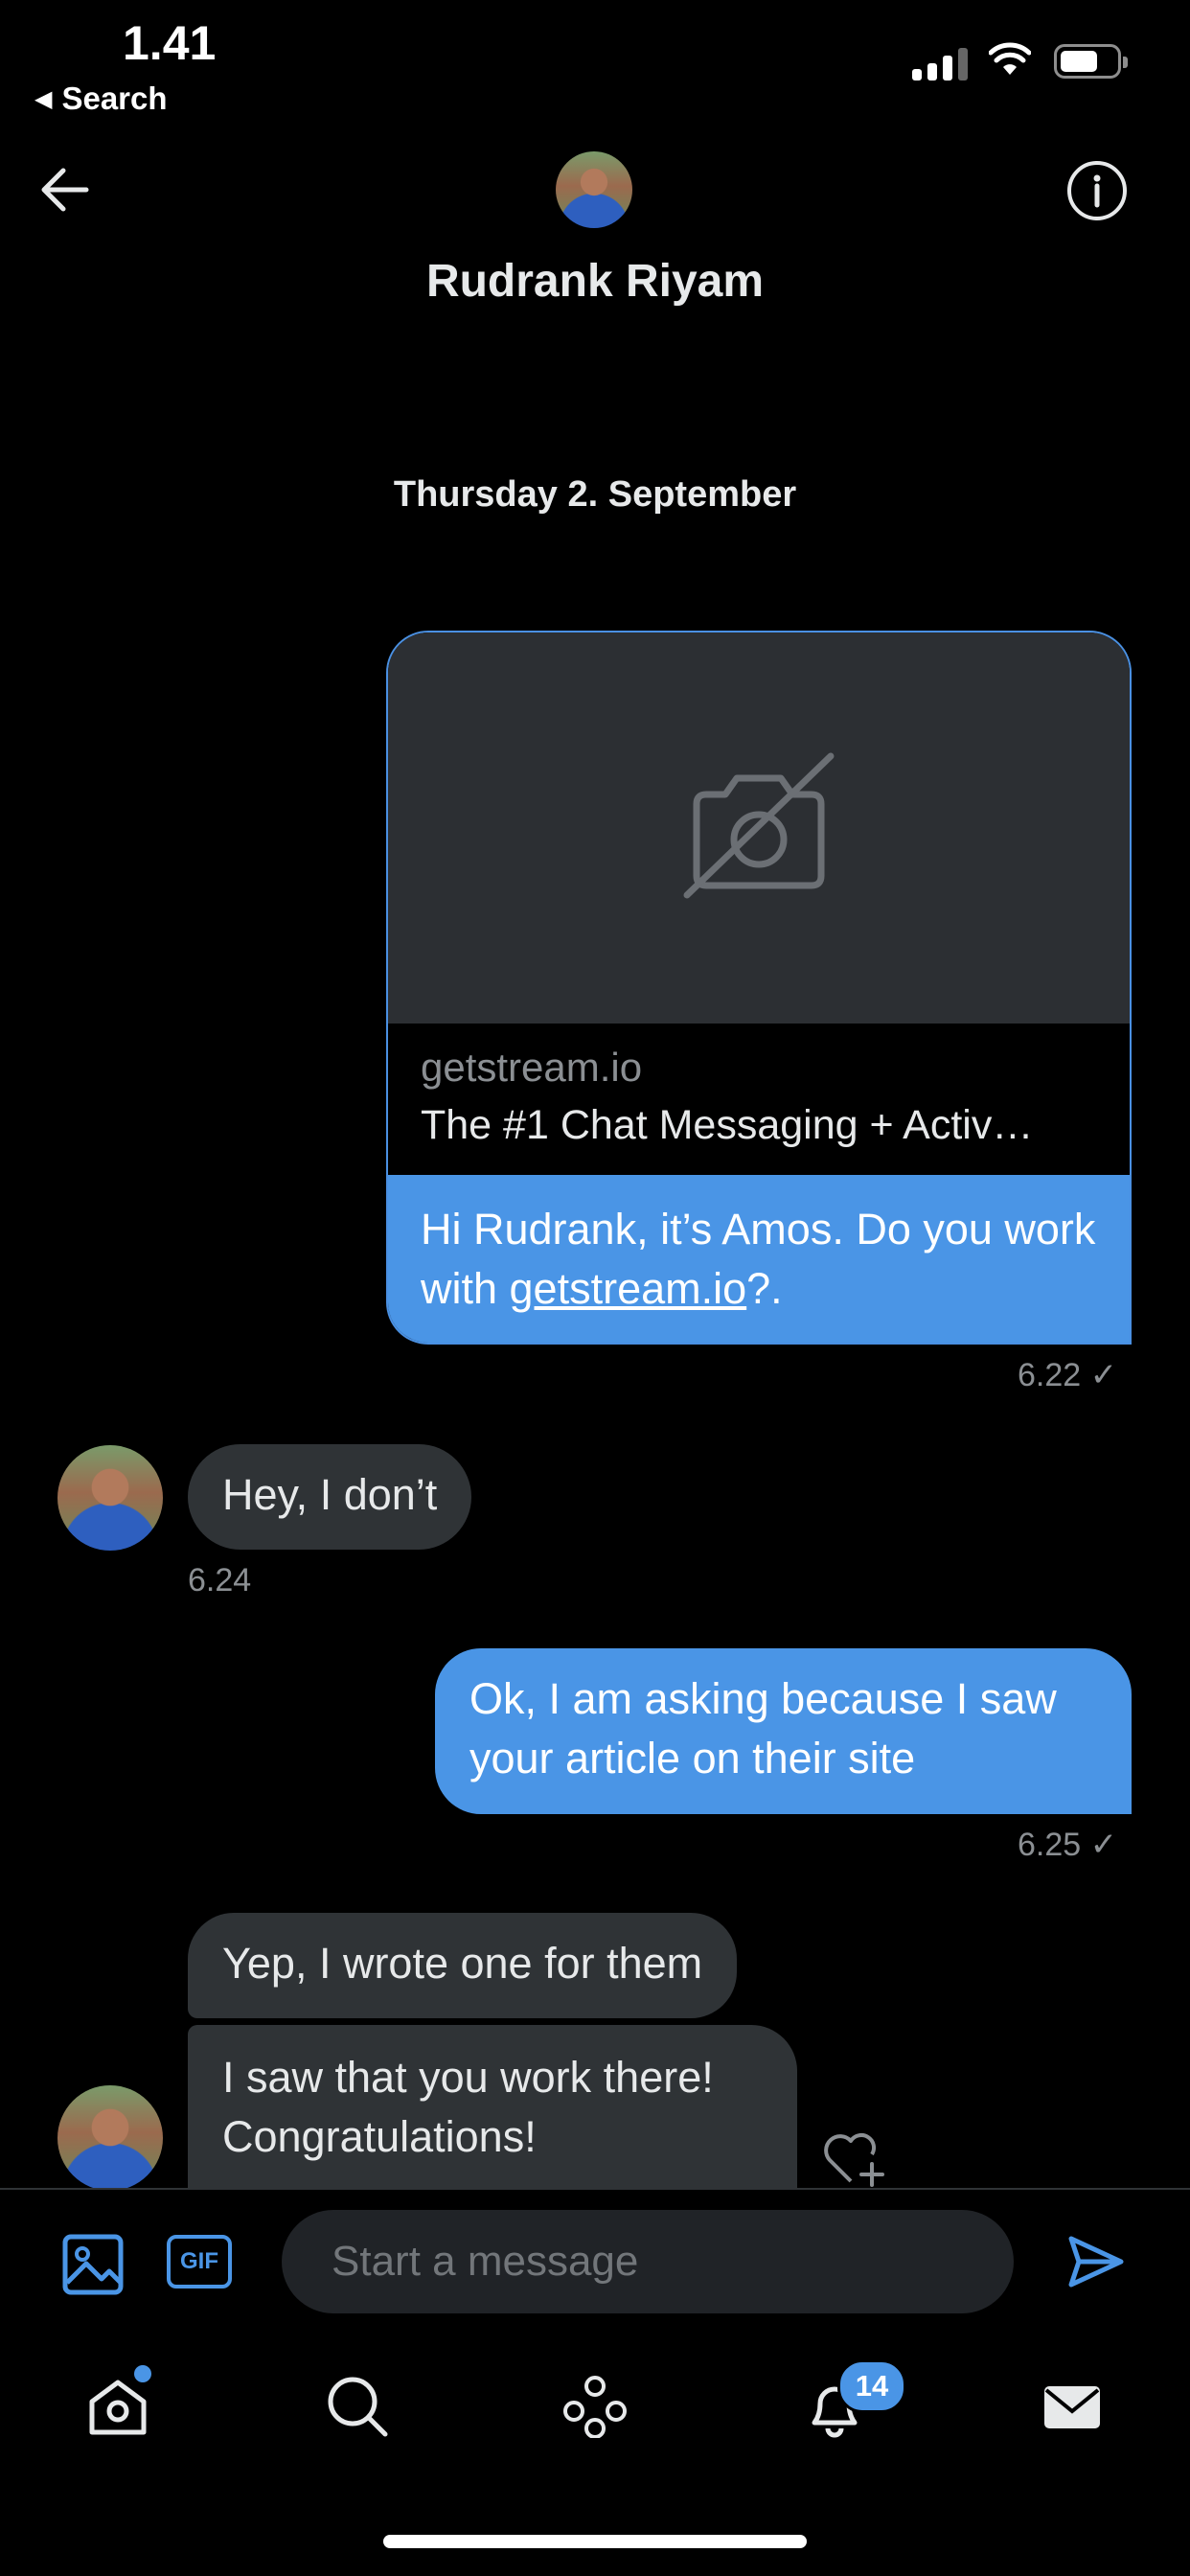  What do you see at coordinates (463, 1966) in the screenshot?
I see `incoming-message-bubble: Yep, I wrote one for them` at bounding box center [463, 1966].